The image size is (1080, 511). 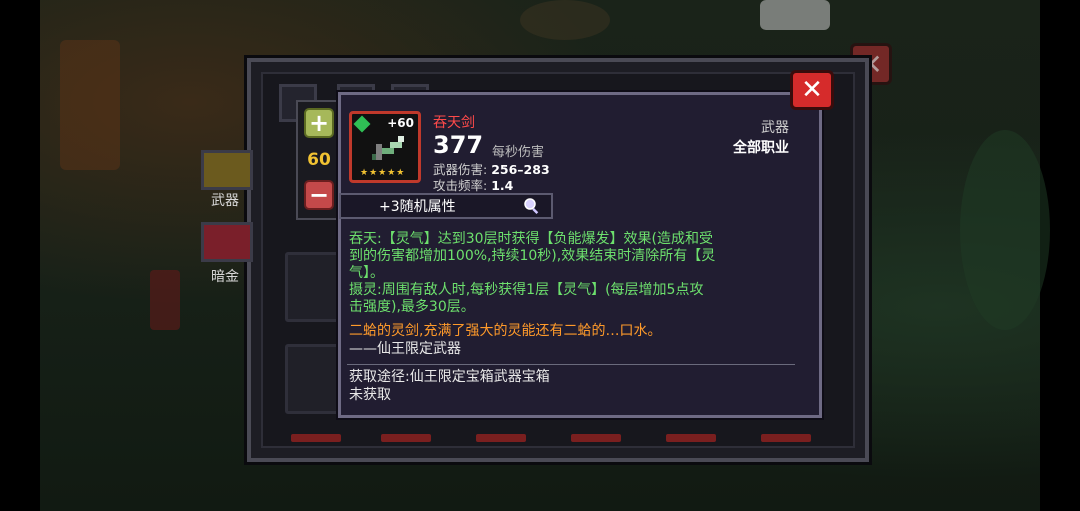 I want to click on effect-text-line: 摄灵:周围有敌人时,每秒获得1层【灵气】(每层增加5点攻, so click(x=526, y=290).